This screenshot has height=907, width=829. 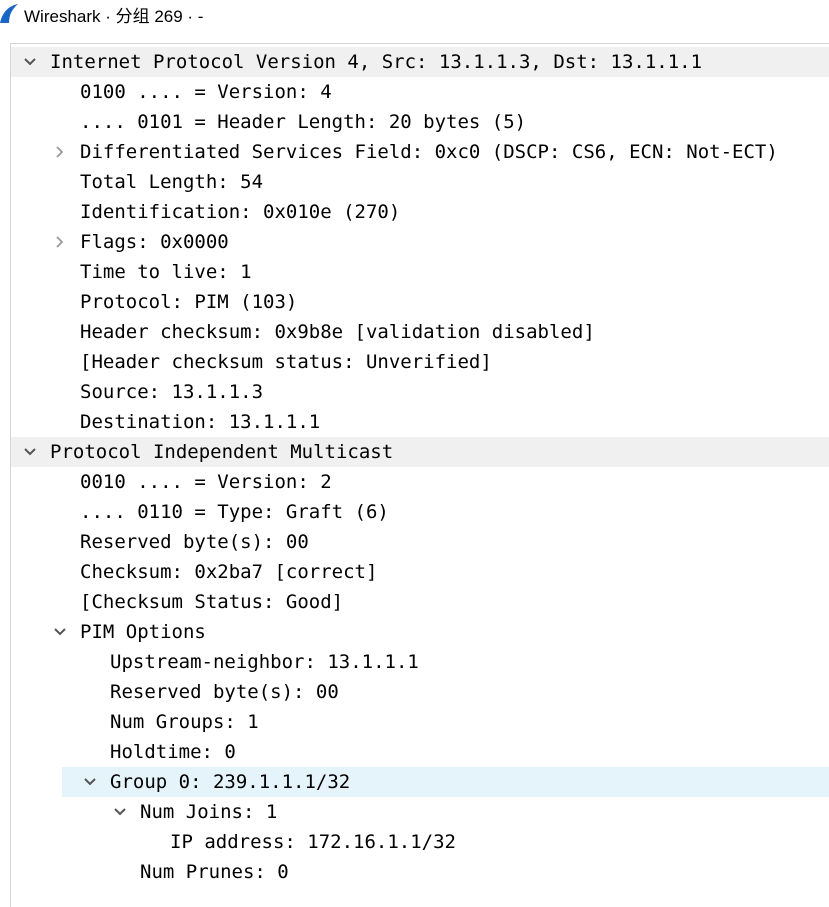 What do you see at coordinates (414, 13) in the screenshot?
I see `title-bar: Wireshark · 分组 269 · -` at bounding box center [414, 13].